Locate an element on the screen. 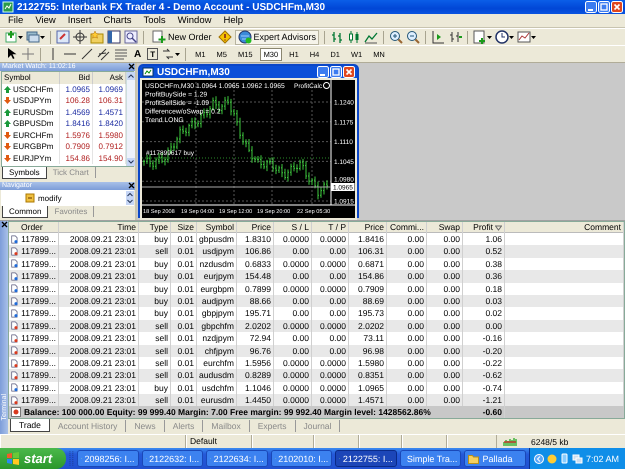 This screenshot has height=469, width=625. crosshair-tool-icon is located at coordinates (28, 54).